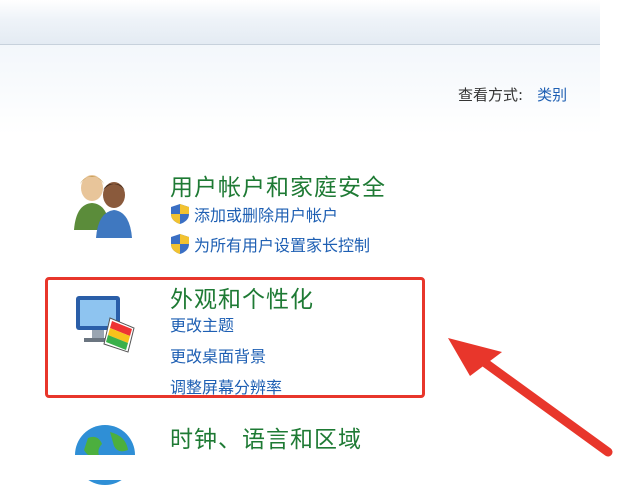 This screenshot has height=490, width=640. Describe the element at coordinates (530, 397) in the screenshot. I see `red-arrow-icon` at that location.